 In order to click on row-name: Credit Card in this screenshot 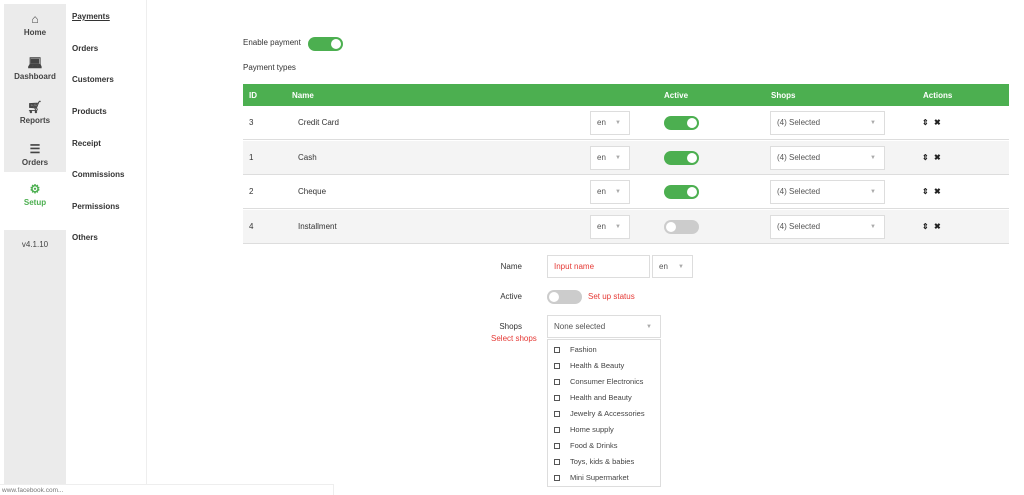, I will do `click(318, 122)`.